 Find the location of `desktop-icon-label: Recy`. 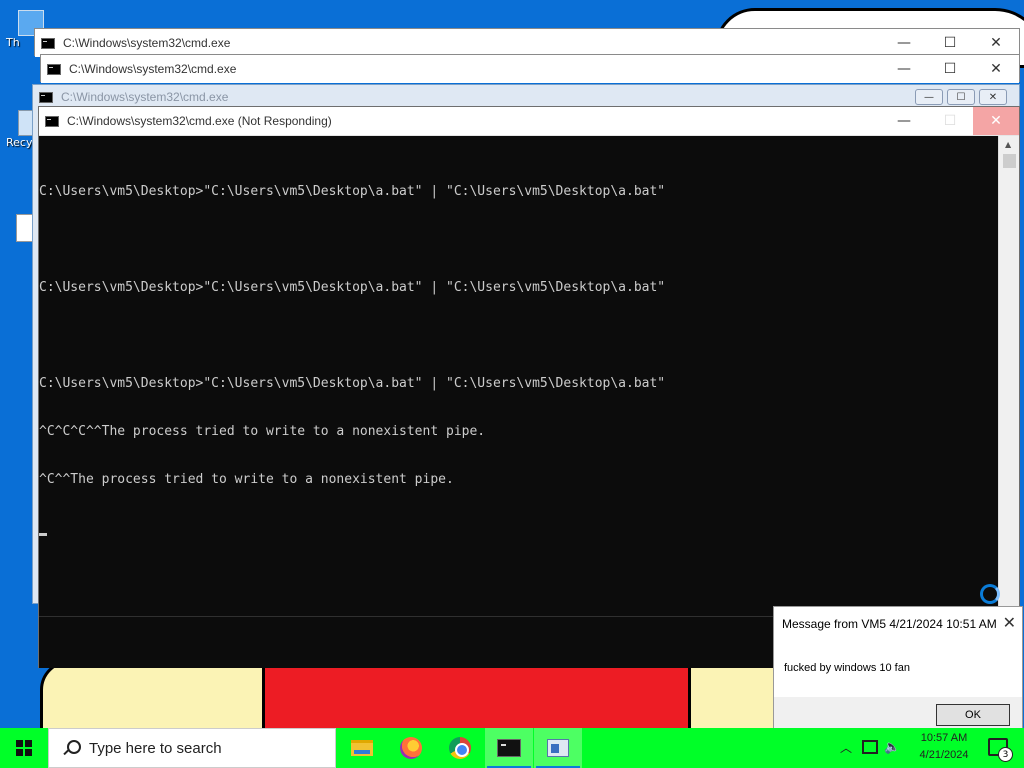

desktop-icon-label: Recy is located at coordinates (19, 142).